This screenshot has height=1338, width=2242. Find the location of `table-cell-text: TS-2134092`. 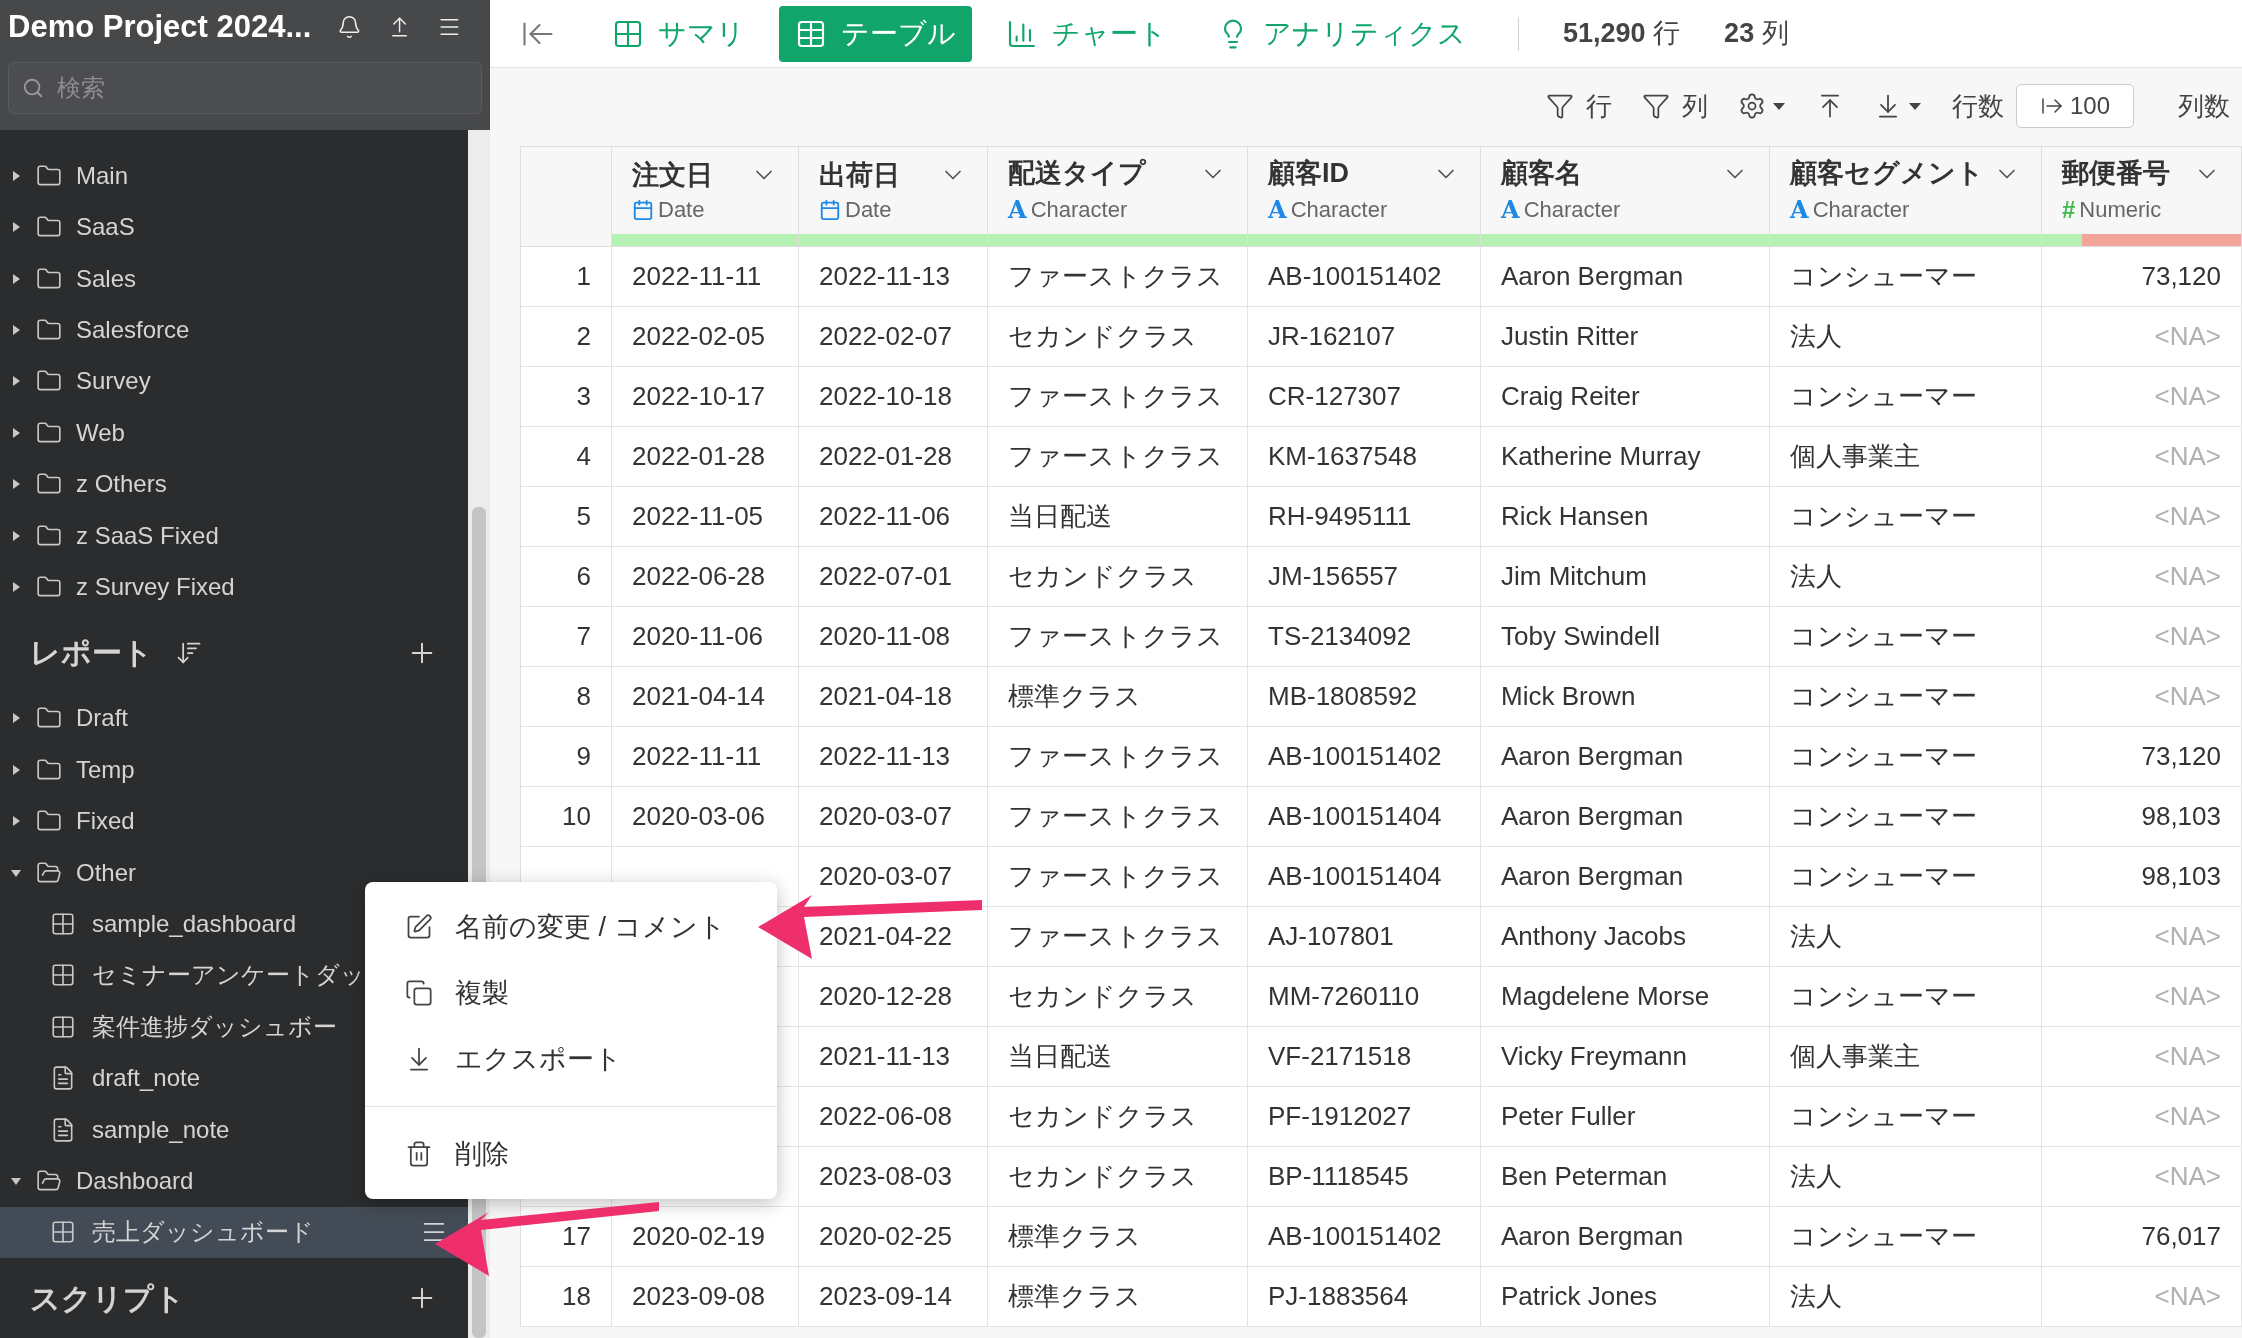

table-cell-text: TS-2134092 is located at coordinates (1340, 636).